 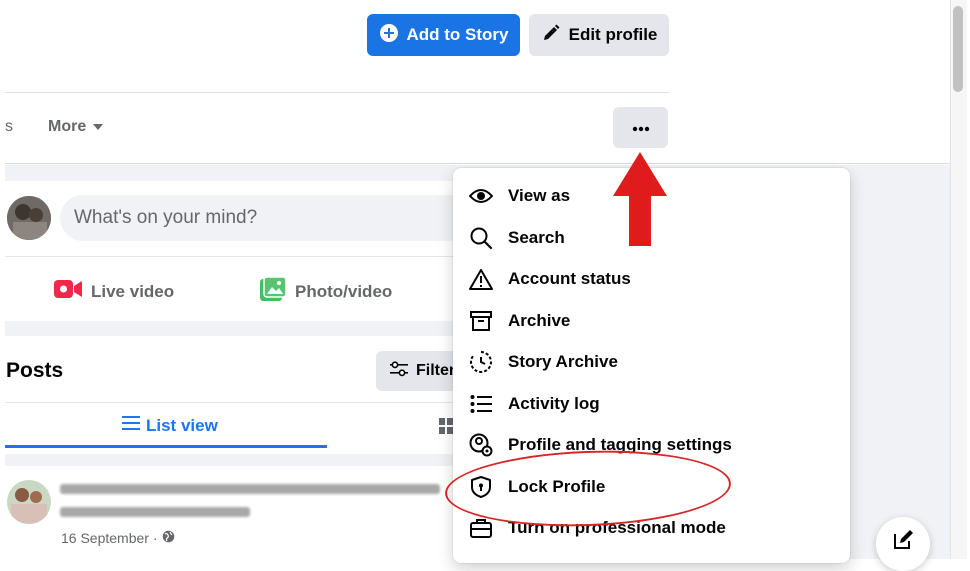 What do you see at coordinates (481, 196) in the screenshot?
I see `eye-icon` at bounding box center [481, 196].